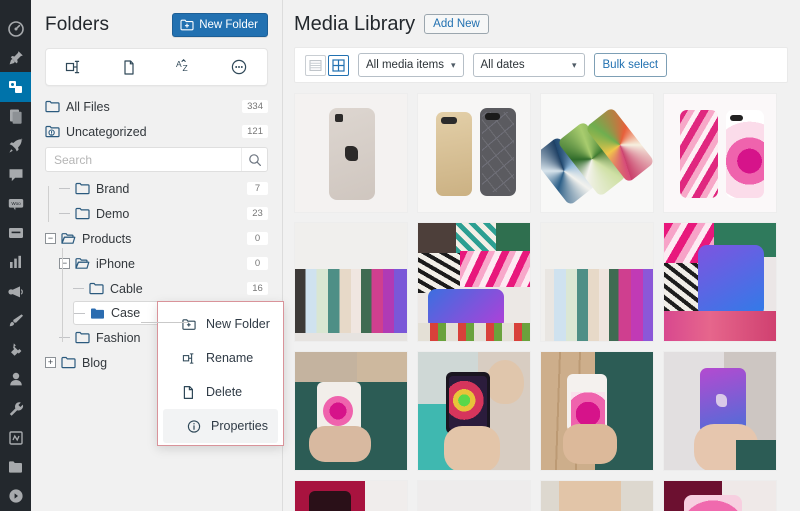  What do you see at coordinates (15, 496) in the screenshot?
I see `rail-item-collapse` at bounding box center [15, 496].